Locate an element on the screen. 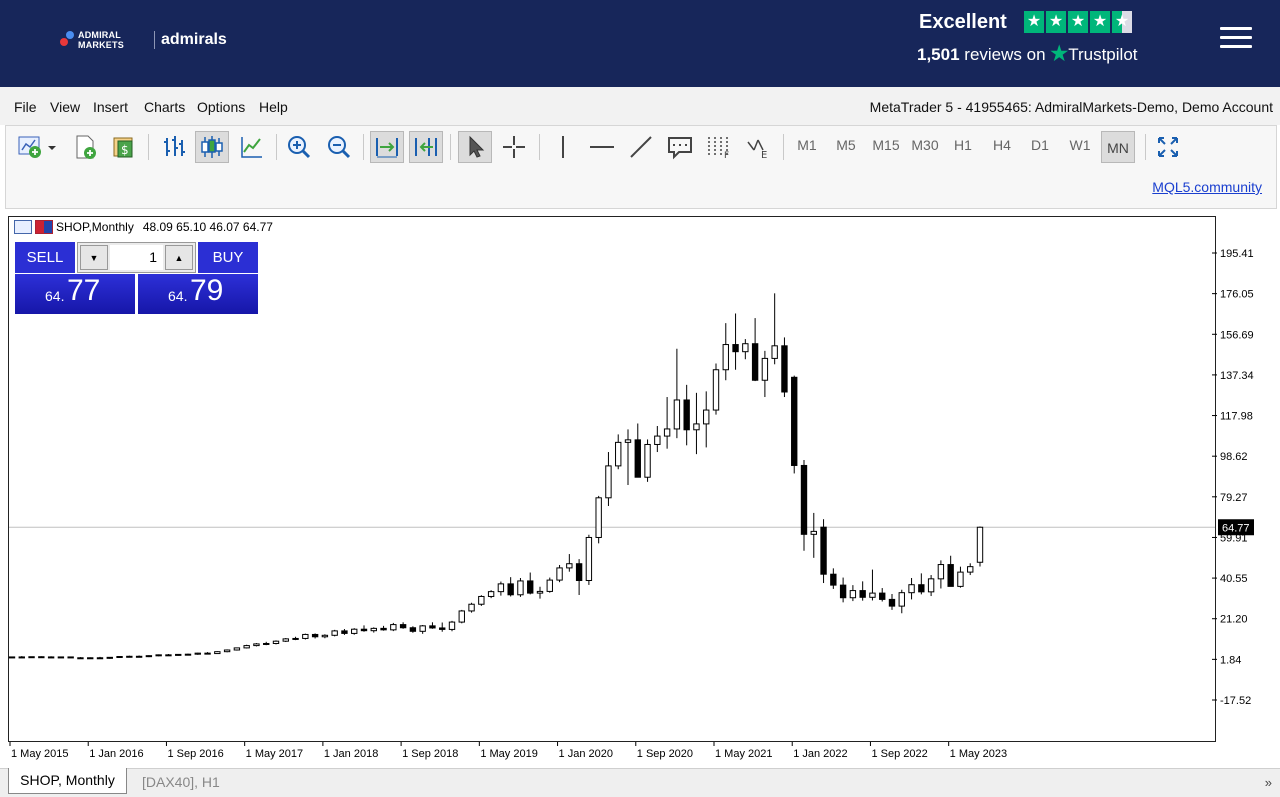  x-tick-label: 1 Jan 2020 is located at coordinates (586, 754).